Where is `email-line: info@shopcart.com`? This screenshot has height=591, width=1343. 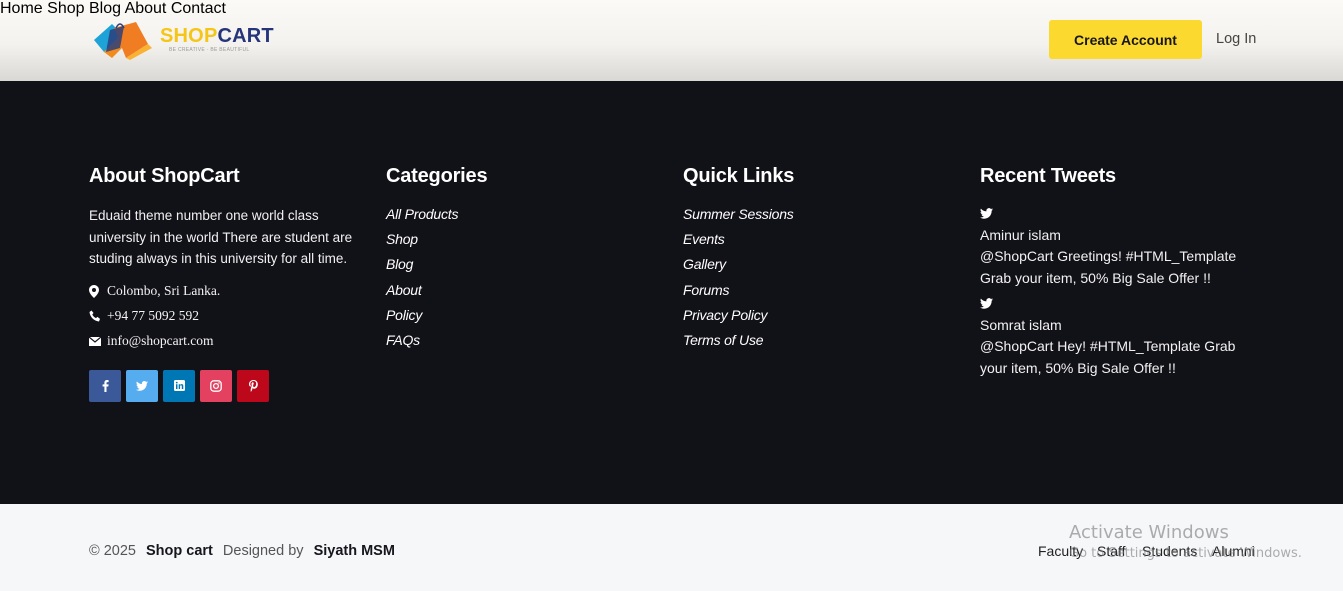 email-line: info@shopcart.com is located at coordinates (228, 341).